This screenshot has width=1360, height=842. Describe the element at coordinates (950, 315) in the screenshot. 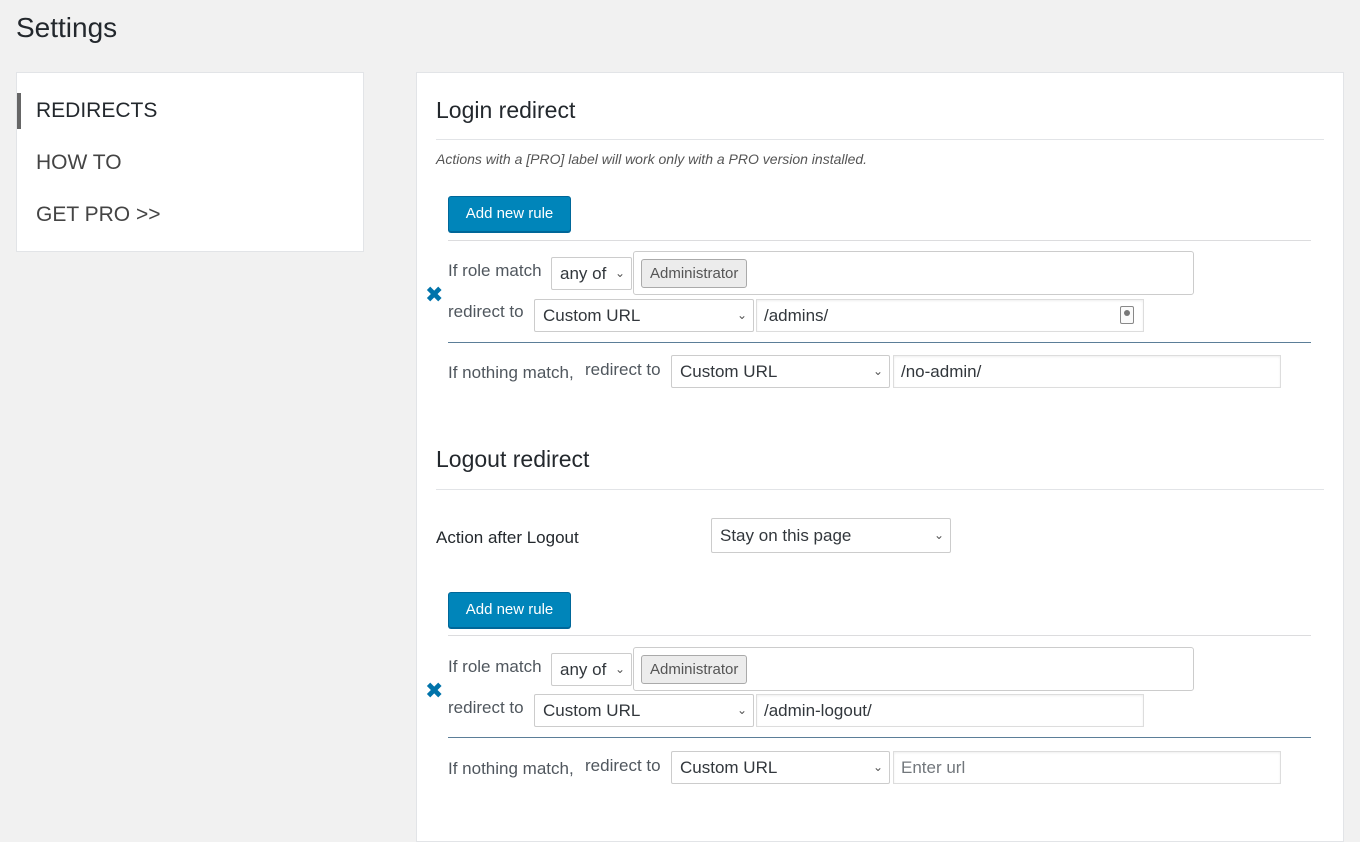

I see `redirect-url-input: /admins/` at that location.